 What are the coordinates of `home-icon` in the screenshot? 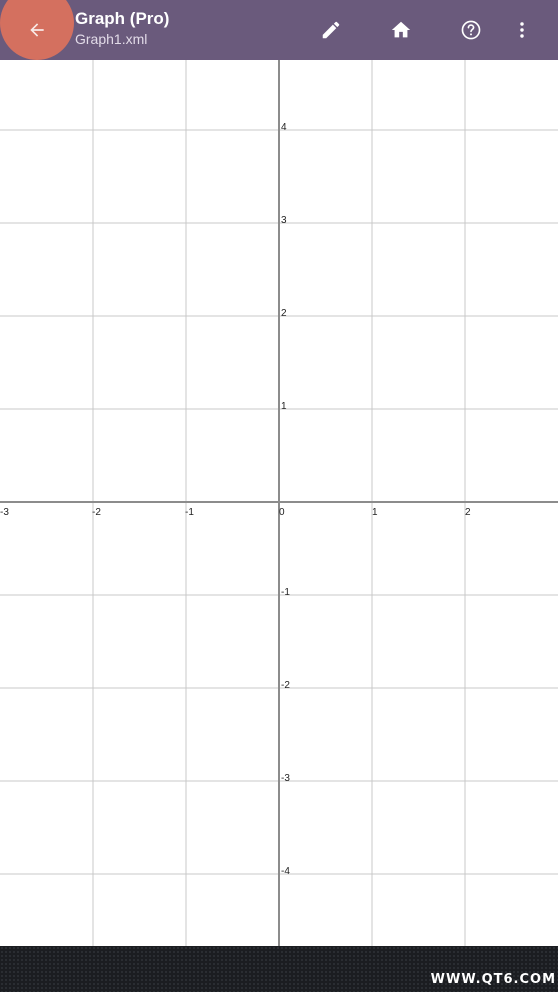 It's located at (401, 29).